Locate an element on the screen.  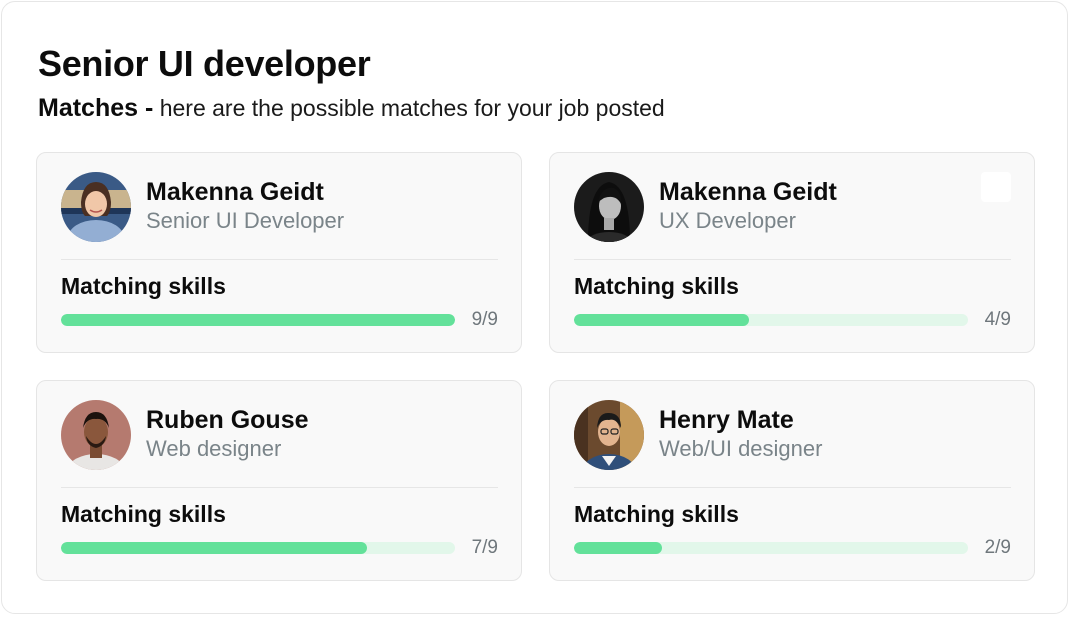
skills-count: 4/9 is located at coordinates (997, 319).